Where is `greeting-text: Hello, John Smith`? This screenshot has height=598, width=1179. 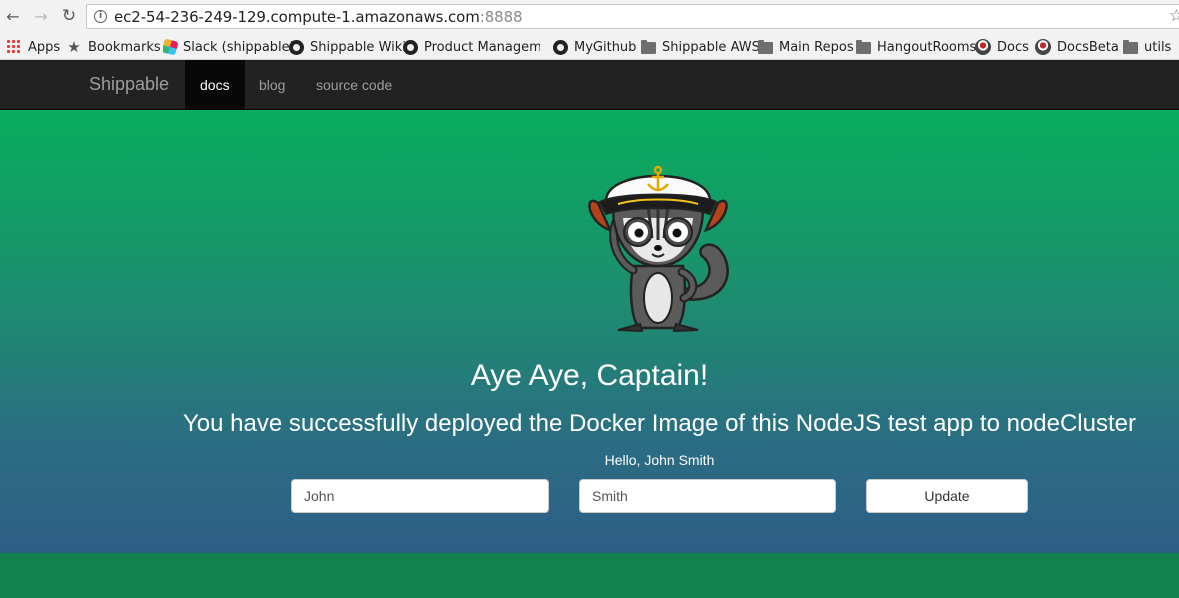
greeting-text: Hello, John Smith is located at coordinates (659, 460).